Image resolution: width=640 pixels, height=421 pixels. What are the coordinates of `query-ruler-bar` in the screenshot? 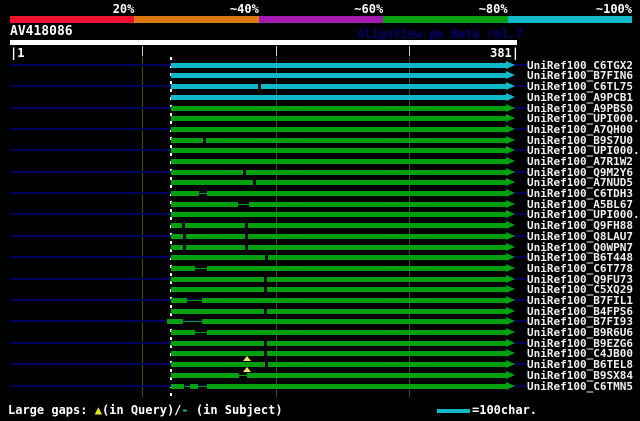 It's located at (263, 42).